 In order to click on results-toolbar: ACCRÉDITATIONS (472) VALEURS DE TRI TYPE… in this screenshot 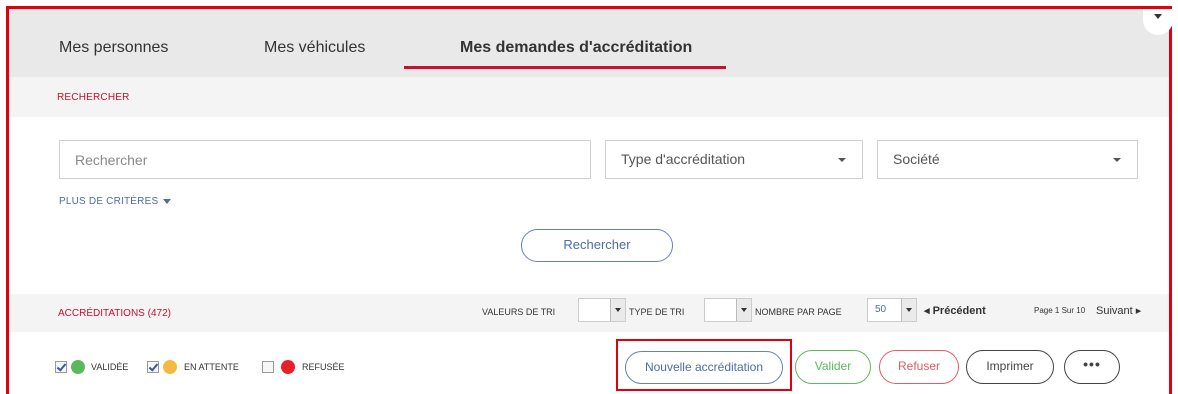, I will do `click(589, 313)`.